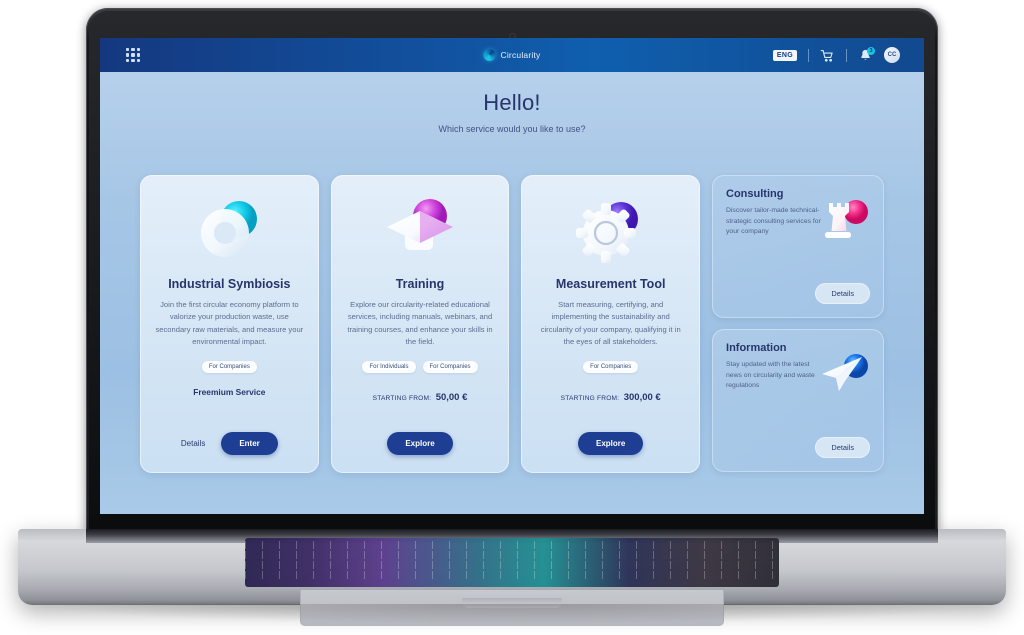  I want to click on graduation-cap-icon, so click(420, 231).